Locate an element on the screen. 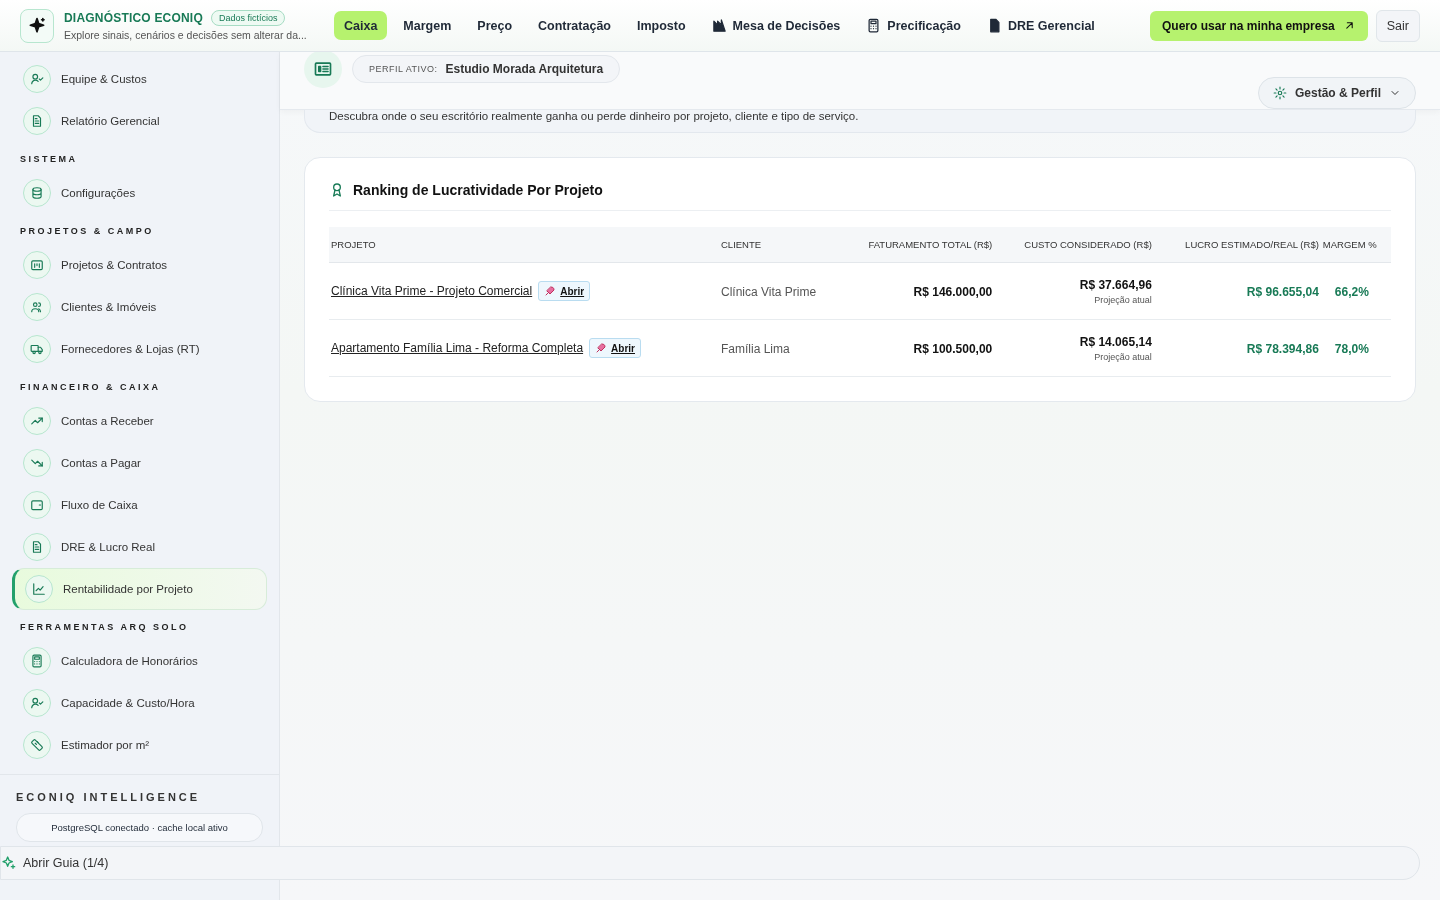  wallet-icon is located at coordinates (37, 505).